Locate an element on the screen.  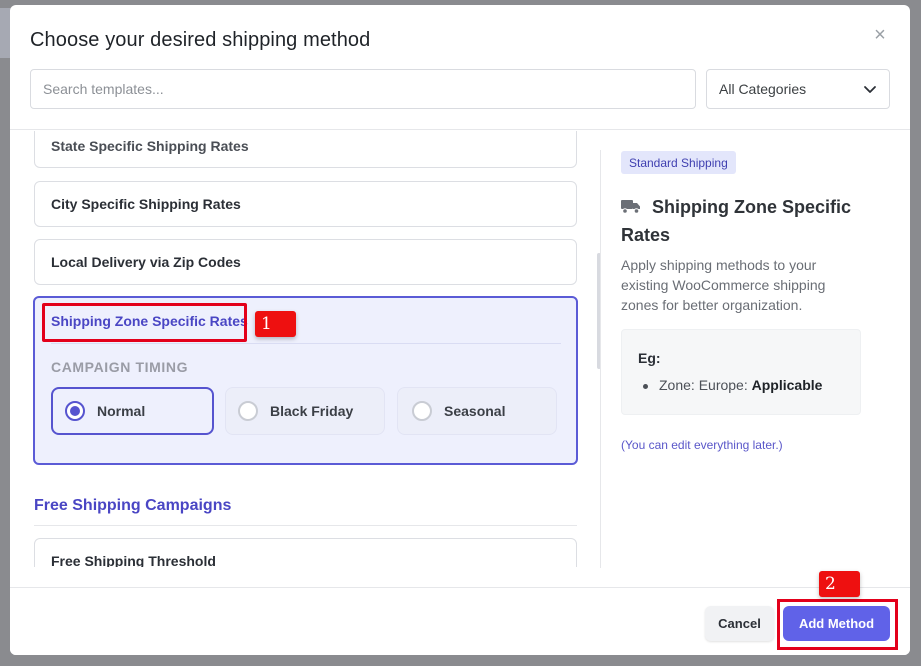
example-label: Eg: is located at coordinates (649, 358).